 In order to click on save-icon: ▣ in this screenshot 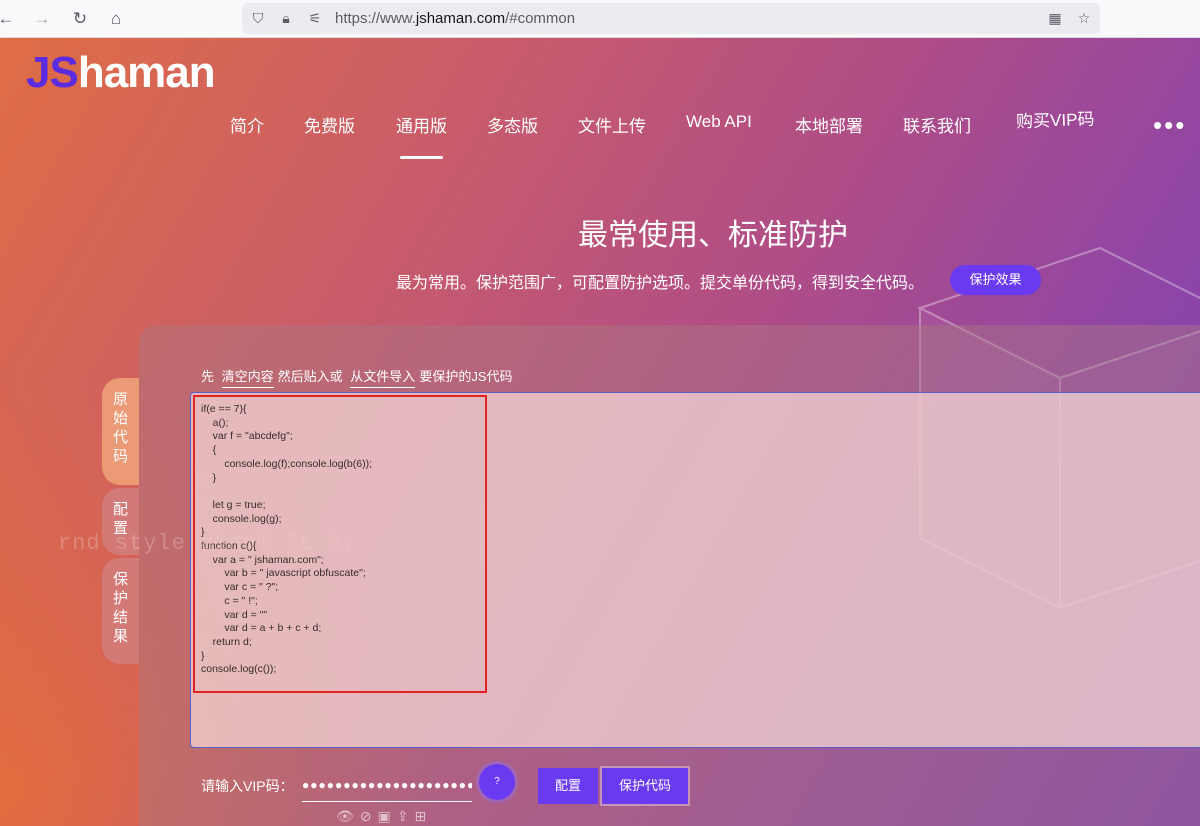, I will do `click(387, 816)`.